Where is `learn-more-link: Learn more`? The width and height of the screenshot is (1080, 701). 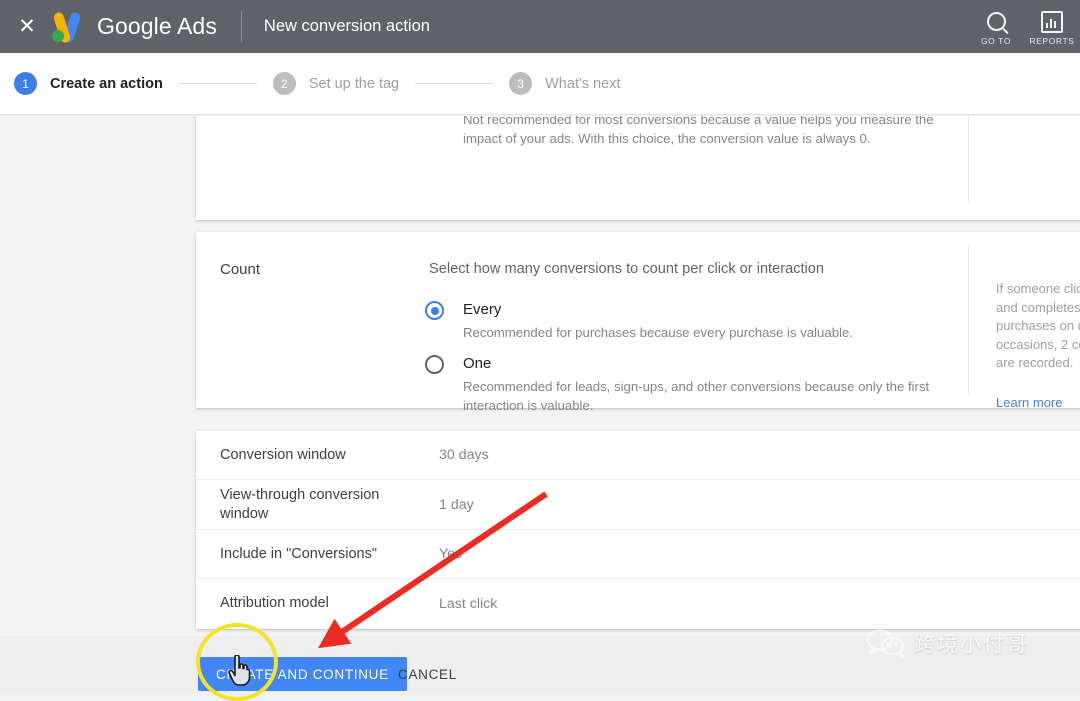
learn-more-link: Learn more is located at coordinates (1029, 402).